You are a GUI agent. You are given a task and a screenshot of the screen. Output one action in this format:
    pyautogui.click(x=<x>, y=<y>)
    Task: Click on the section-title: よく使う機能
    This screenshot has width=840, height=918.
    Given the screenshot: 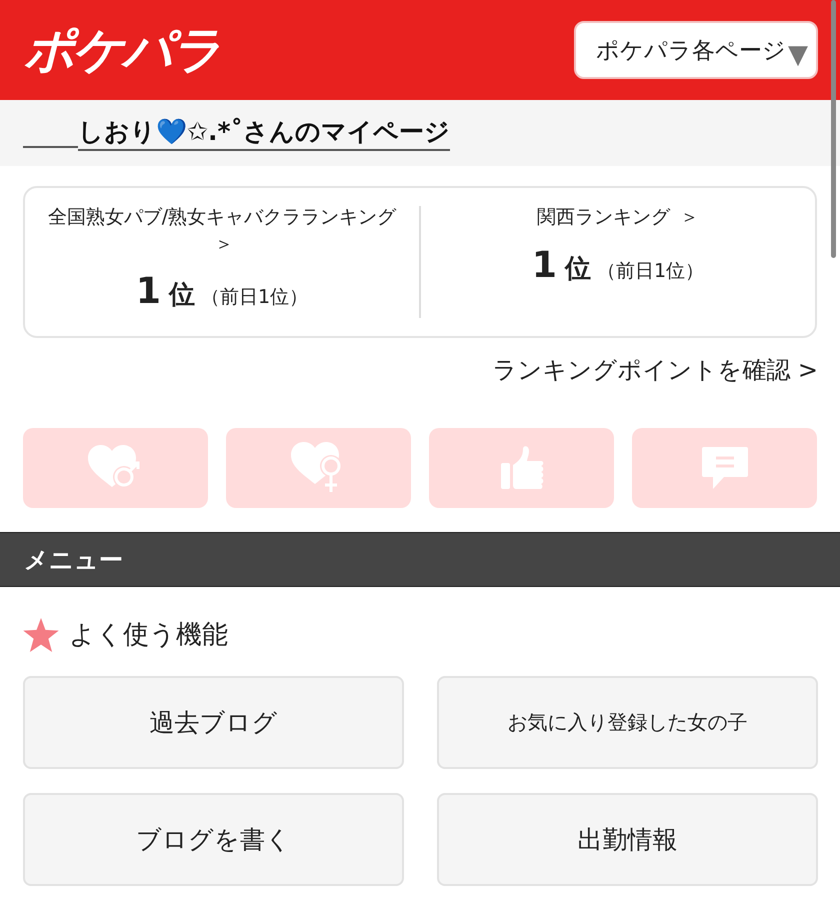 What is the action you would take?
    pyautogui.click(x=148, y=635)
    